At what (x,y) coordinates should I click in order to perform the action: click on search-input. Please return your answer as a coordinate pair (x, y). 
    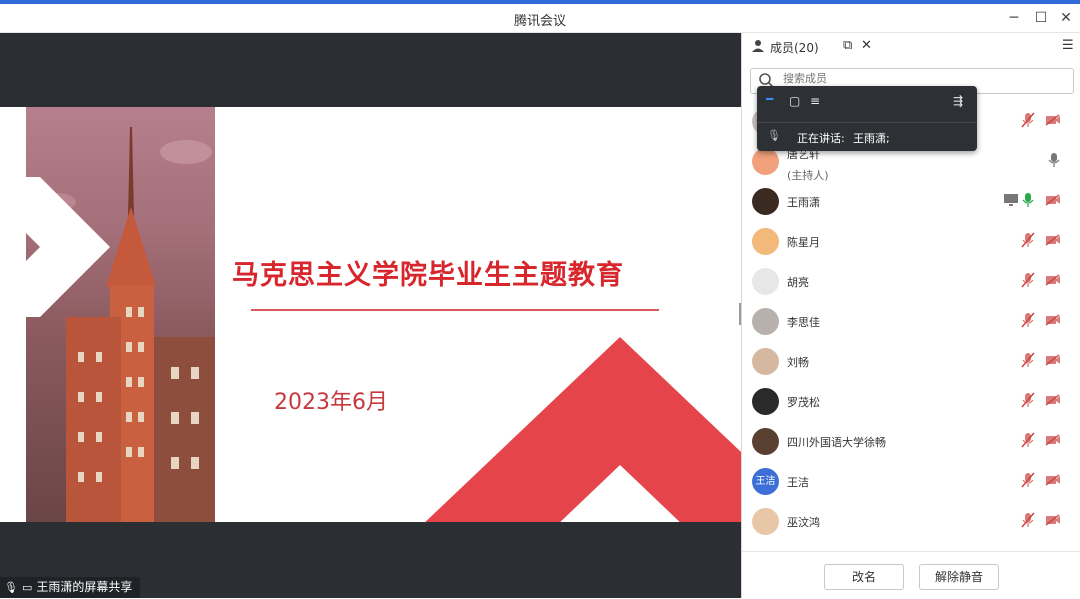
    Looking at the image, I should click on (923, 79).